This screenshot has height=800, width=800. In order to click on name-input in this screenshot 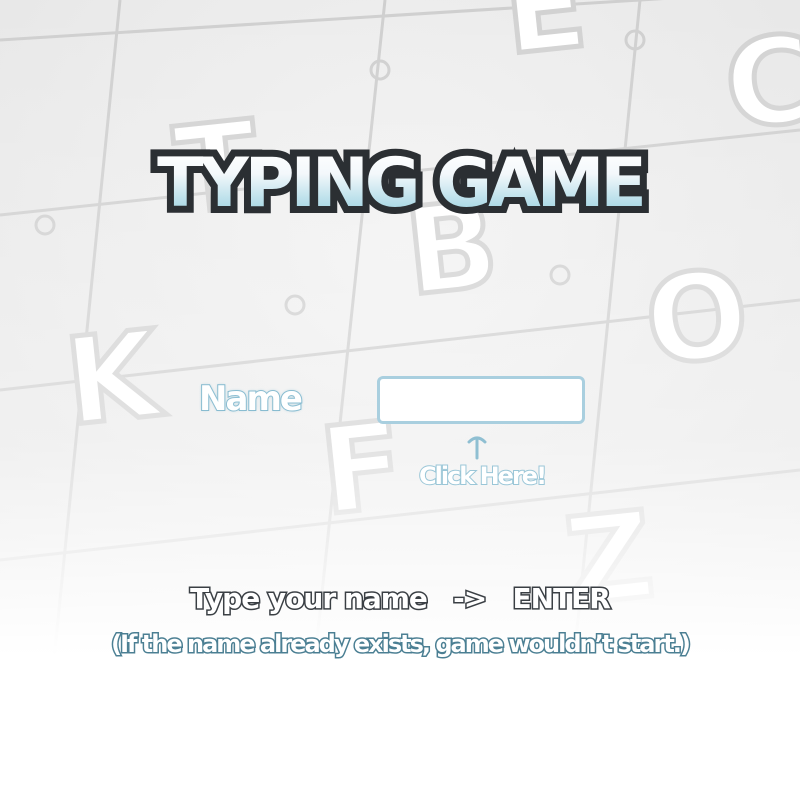, I will do `click(481, 400)`.